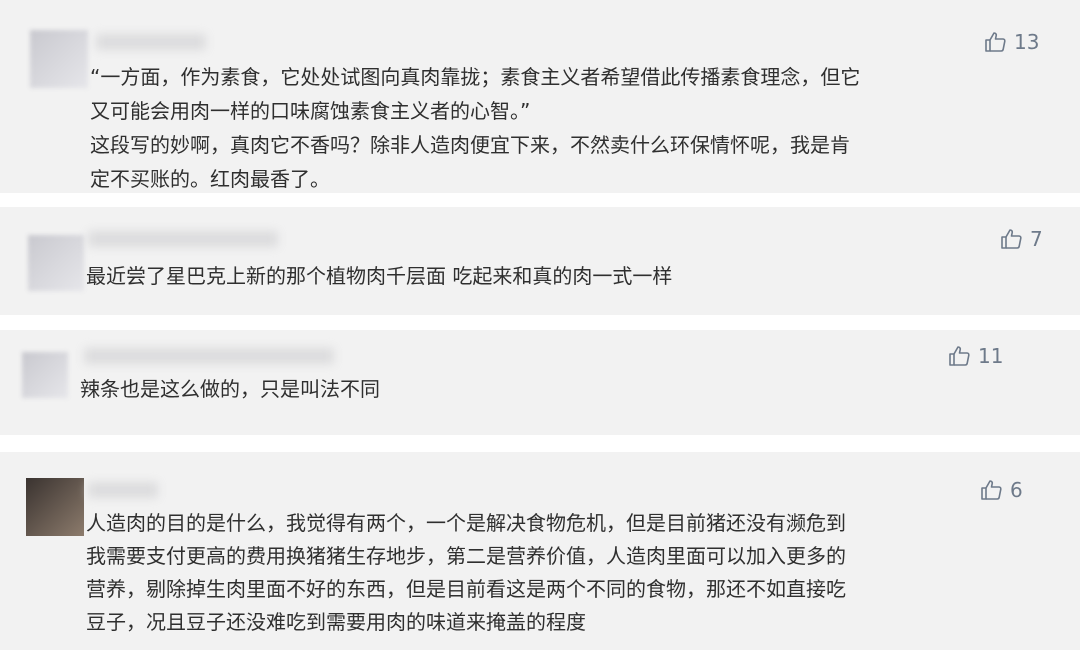 Image resolution: width=1080 pixels, height=650 pixels. I want to click on like-count: 6, so click(1016, 490).